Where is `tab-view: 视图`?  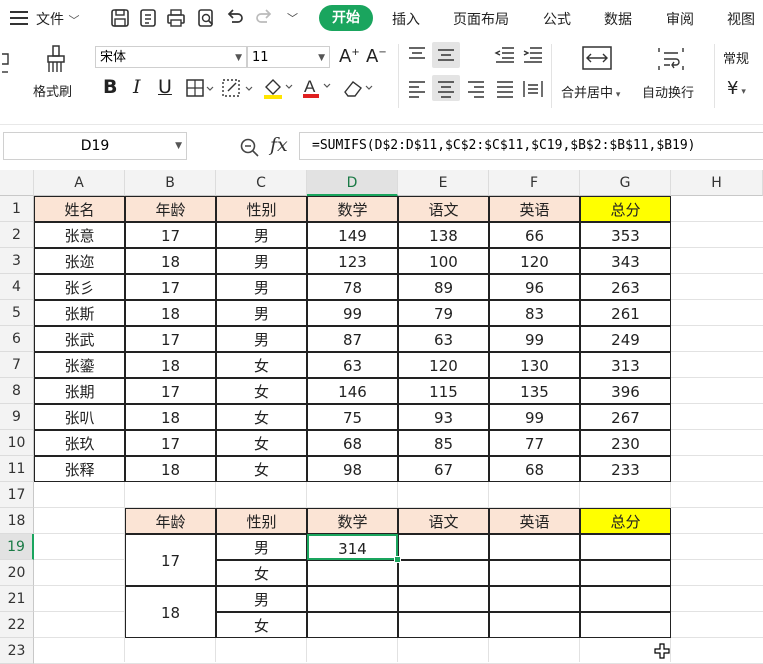 tab-view: 视图 is located at coordinates (741, 19).